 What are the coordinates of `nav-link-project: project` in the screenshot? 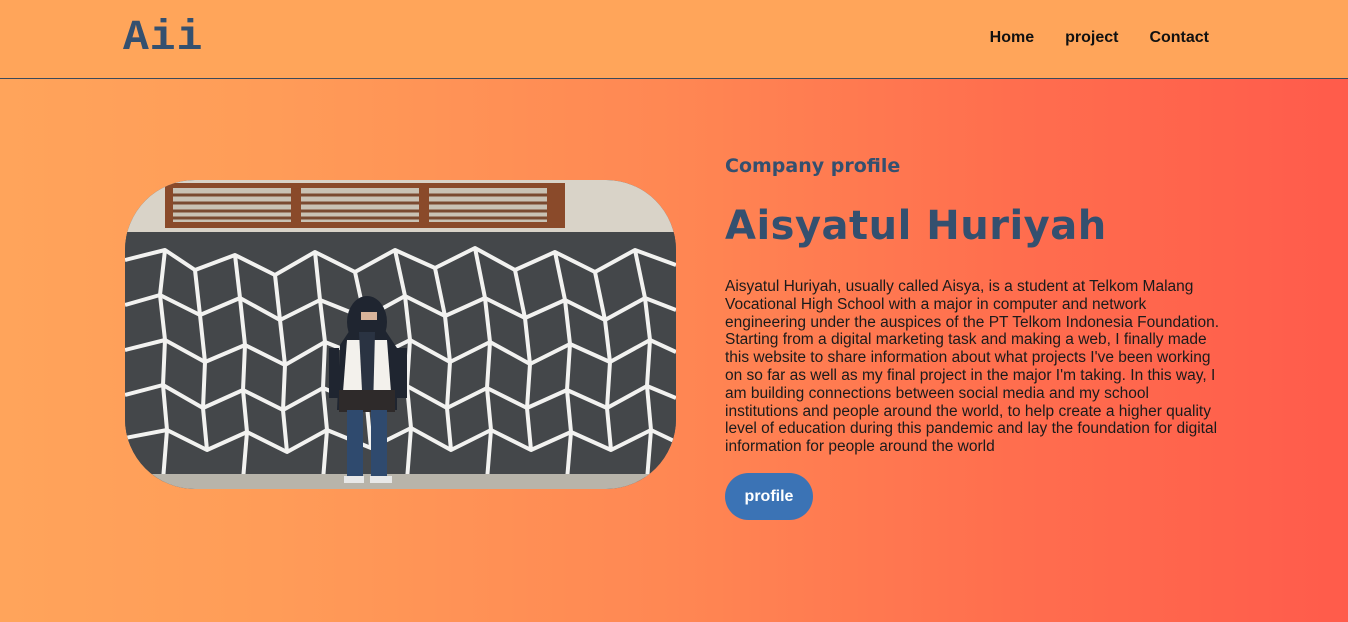 It's located at (1091, 37).